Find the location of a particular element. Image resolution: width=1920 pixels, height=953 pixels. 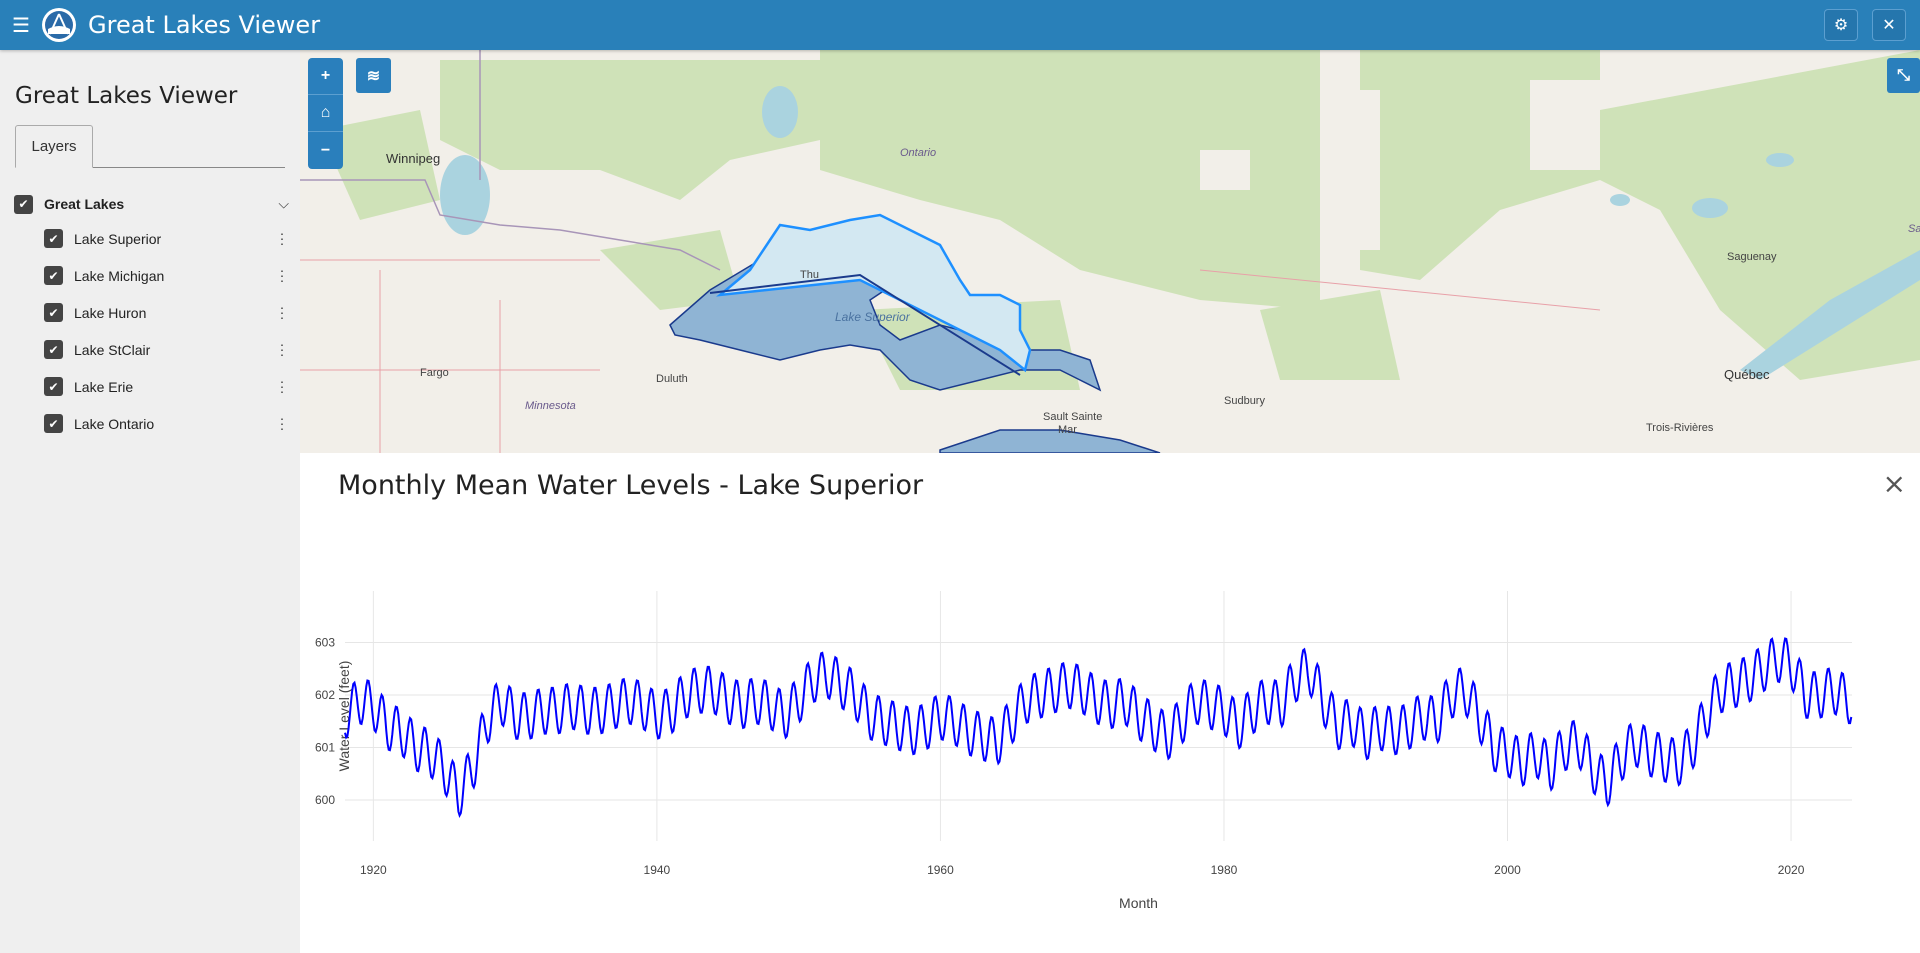

home-icon: ⌂ is located at coordinates (325, 112).